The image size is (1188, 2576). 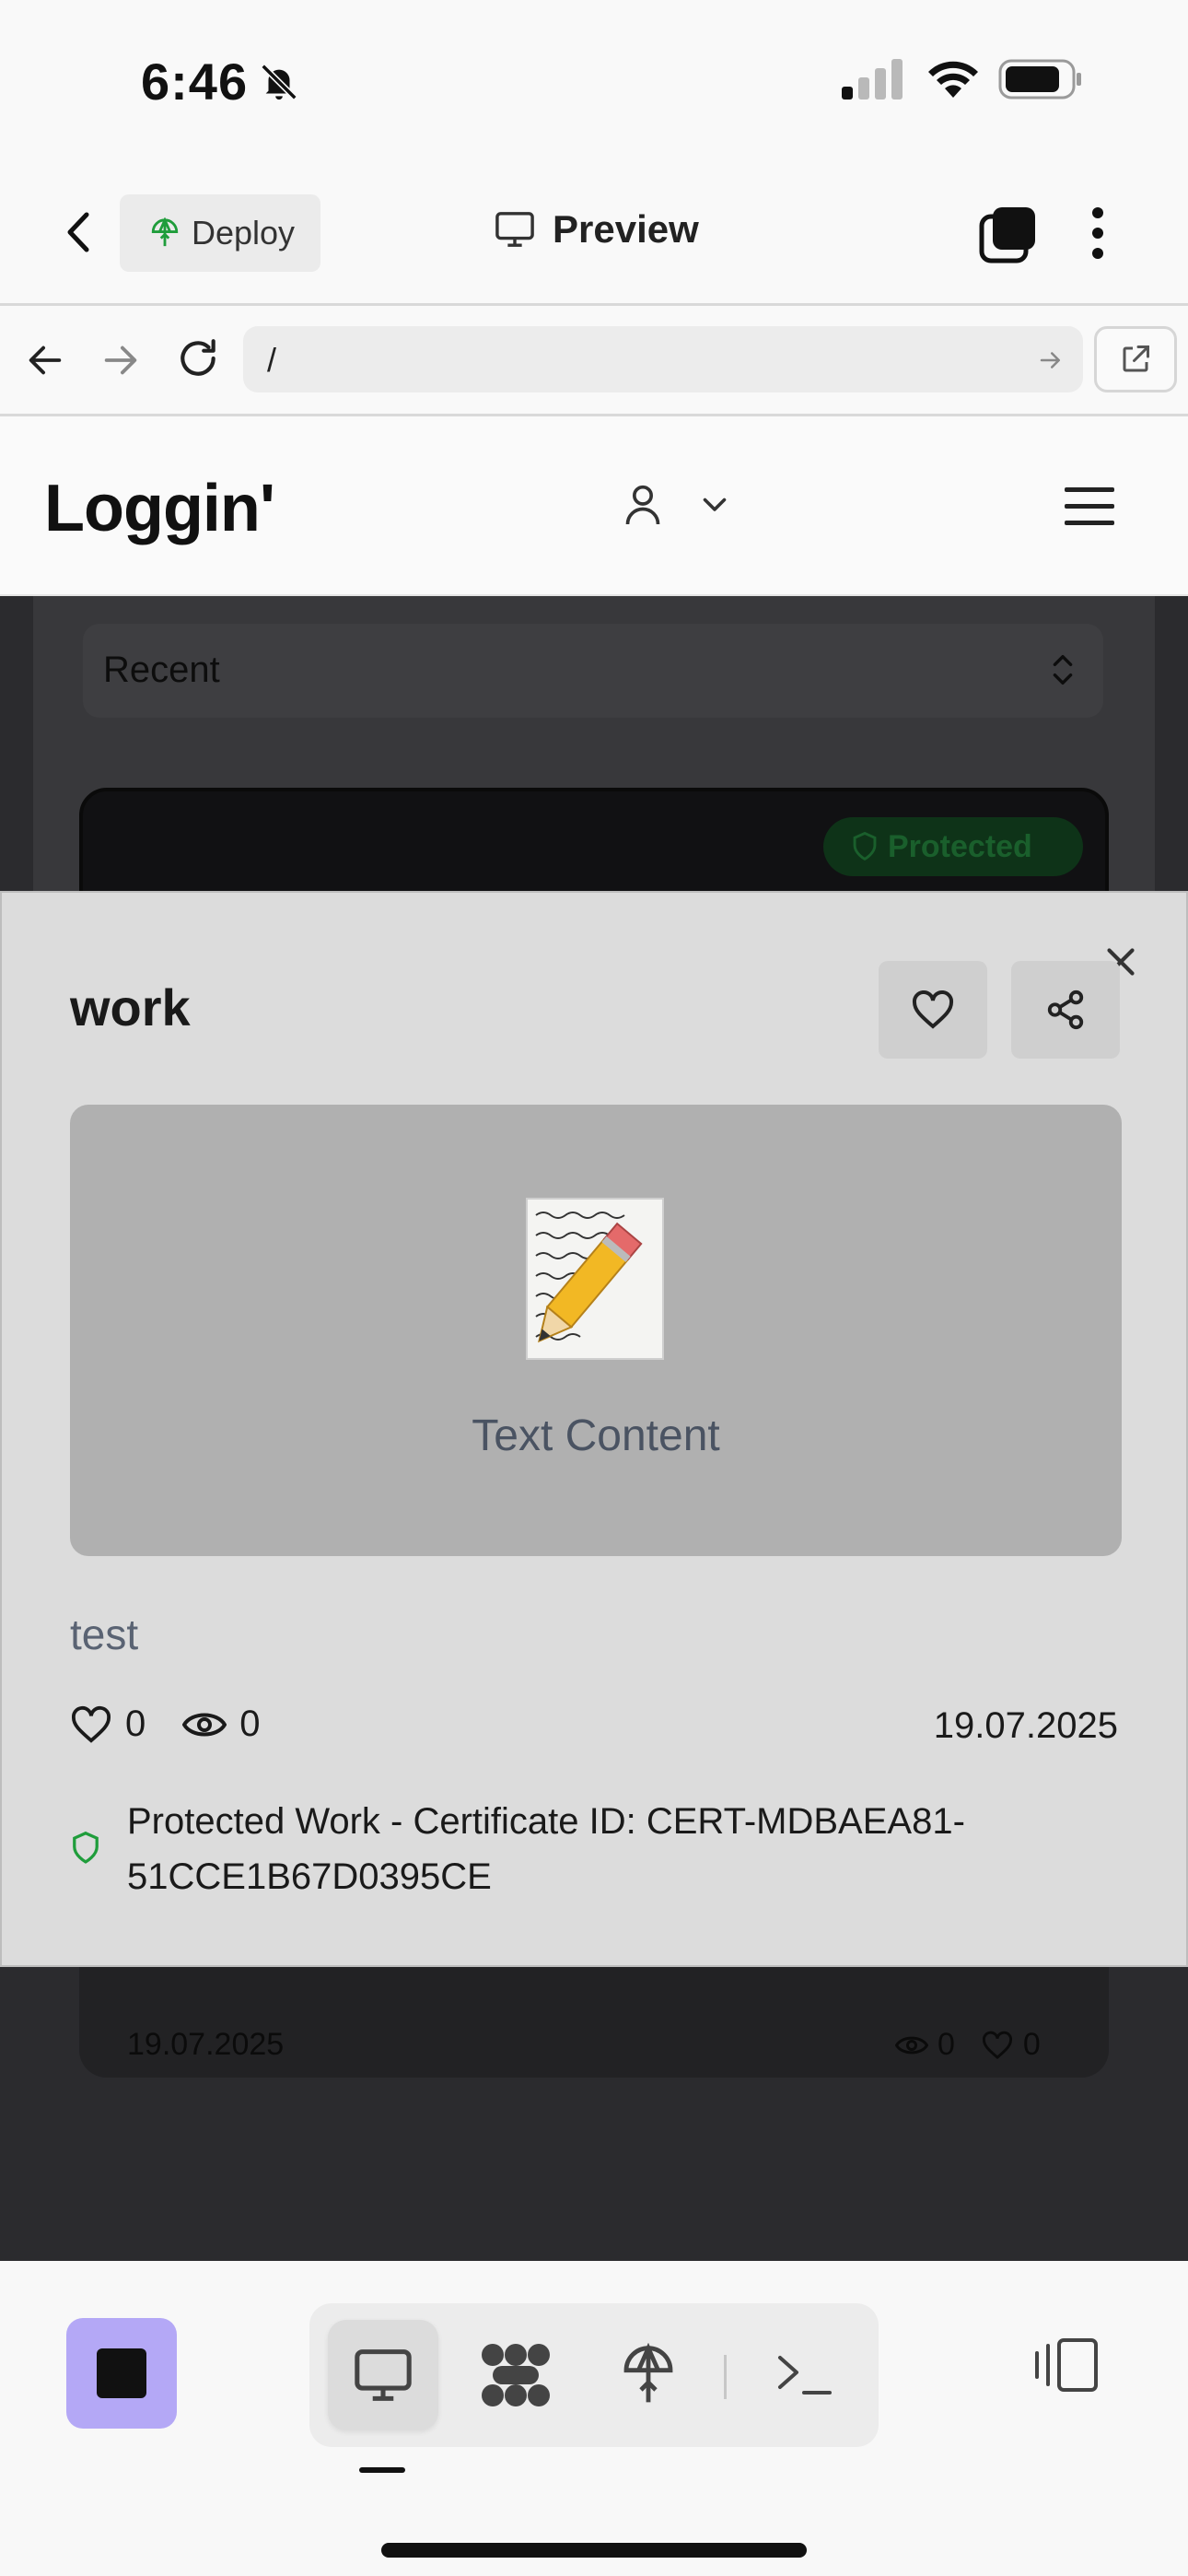 What do you see at coordinates (382, 2470) in the screenshot?
I see `active-tab-indicator` at bounding box center [382, 2470].